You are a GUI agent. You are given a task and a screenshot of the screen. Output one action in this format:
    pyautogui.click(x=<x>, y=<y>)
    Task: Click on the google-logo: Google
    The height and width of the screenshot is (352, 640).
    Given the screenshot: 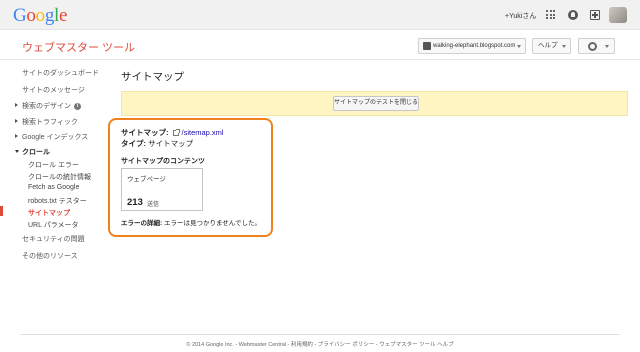 What is the action you would take?
    pyautogui.click(x=40, y=16)
    